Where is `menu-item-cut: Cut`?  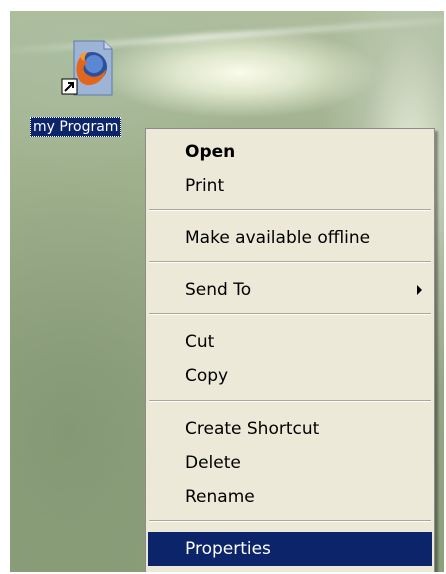
menu-item-cut: Cut is located at coordinates (290, 342).